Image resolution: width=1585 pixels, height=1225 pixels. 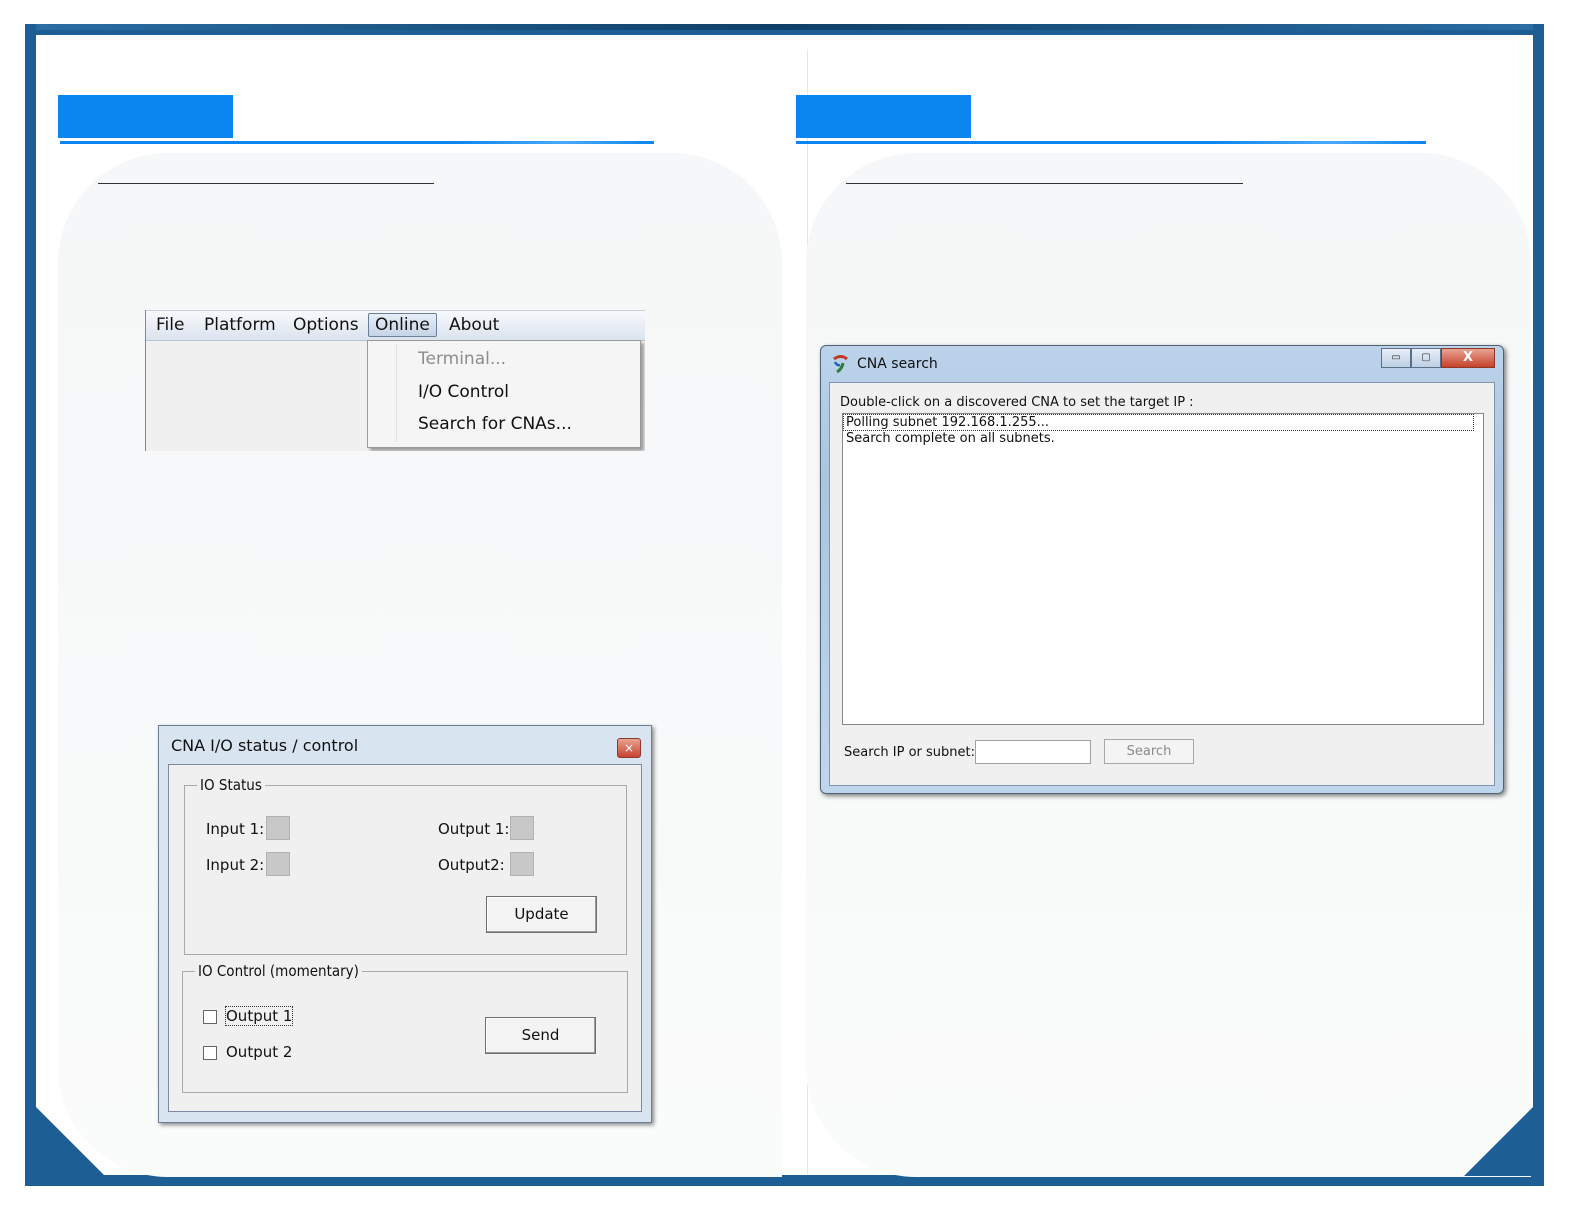 I want to click on output1-label: Output 1:, so click(x=474, y=829).